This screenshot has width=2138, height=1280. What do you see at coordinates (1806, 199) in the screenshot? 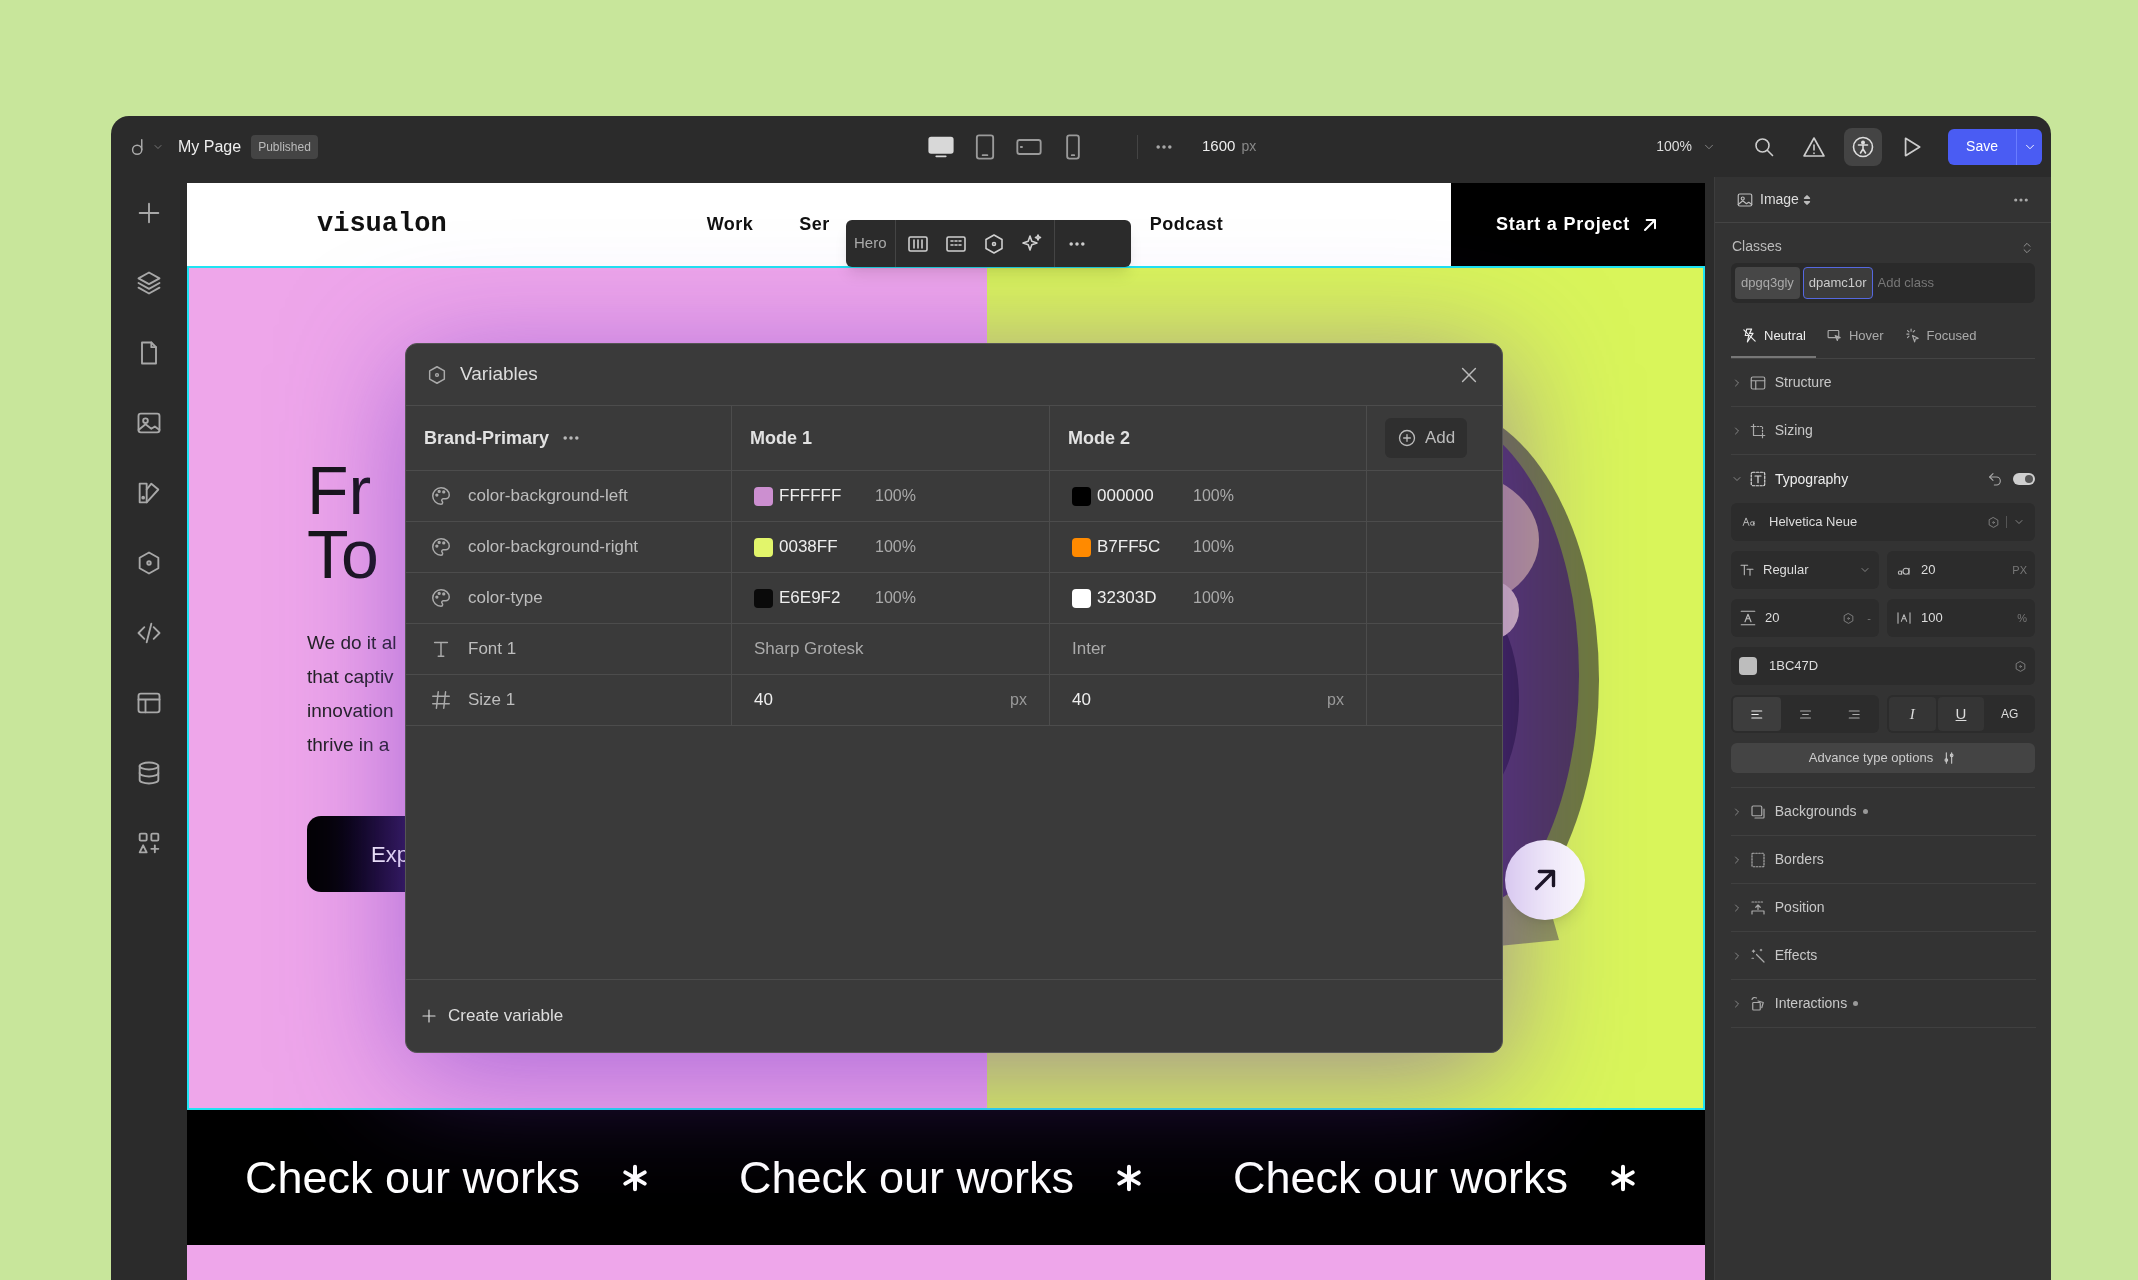
I see `sort-icon` at bounding box center [1806, 199].